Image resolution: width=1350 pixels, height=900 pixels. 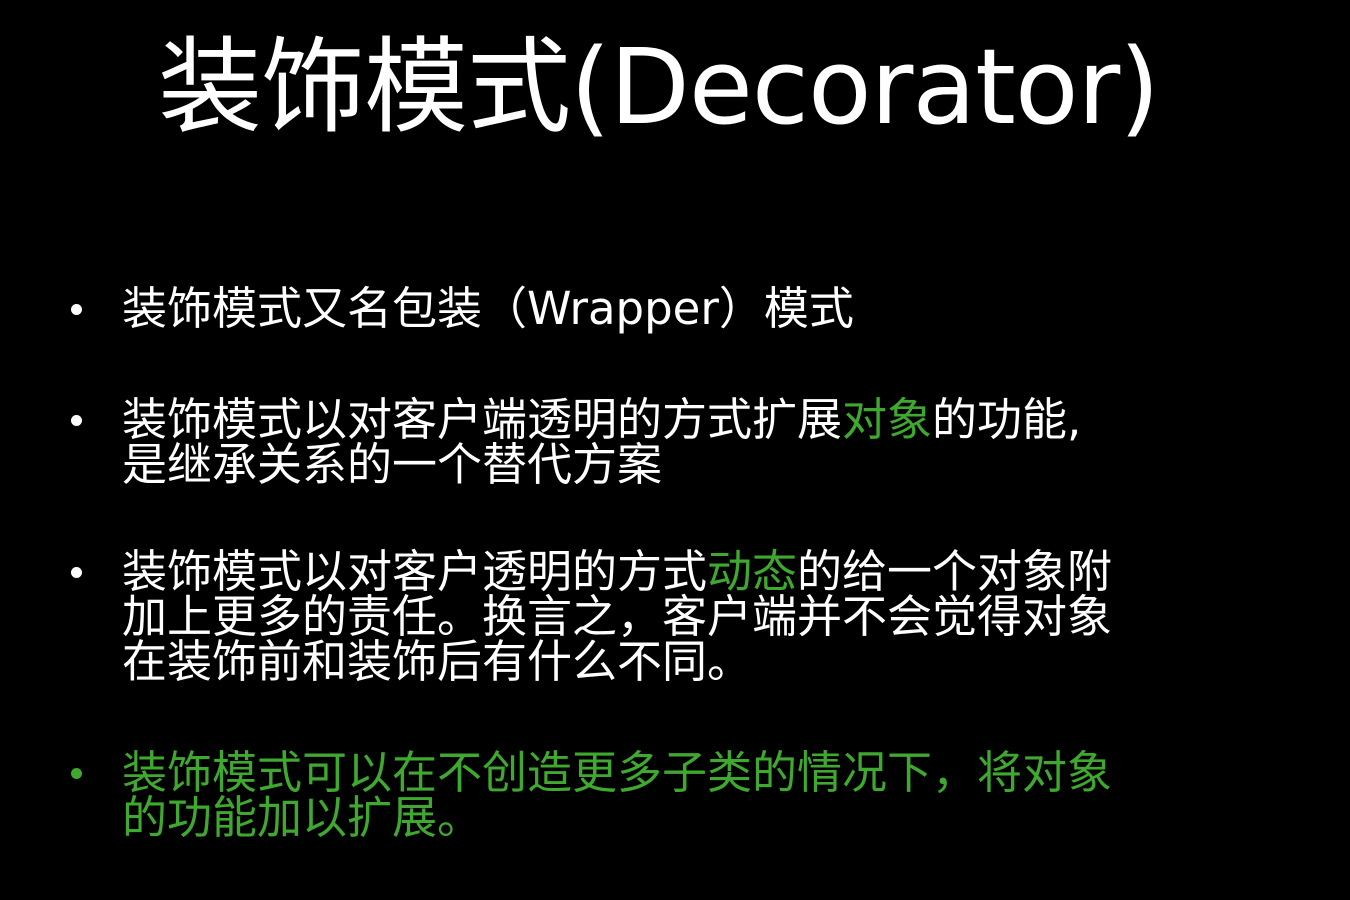 I want to click on highlight-text: 对象, so click(x=887, y=419).